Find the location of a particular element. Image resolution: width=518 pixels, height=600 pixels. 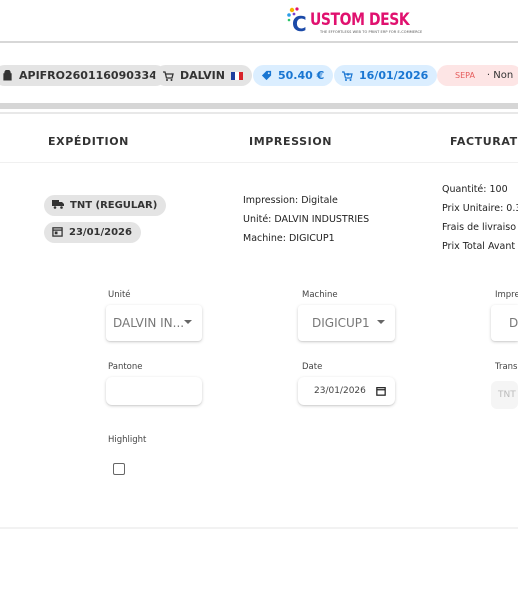

machine-select-value: DIGICUP1 is located at coordinates (341, 323).